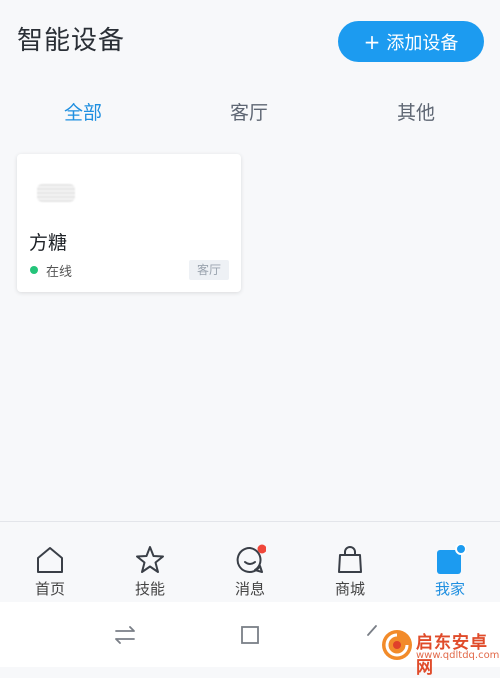 The image size is (500, 678). Describe the element at coordinates (349, 589) in the screenshot. I see `tabbar-label: 商城` at that location.